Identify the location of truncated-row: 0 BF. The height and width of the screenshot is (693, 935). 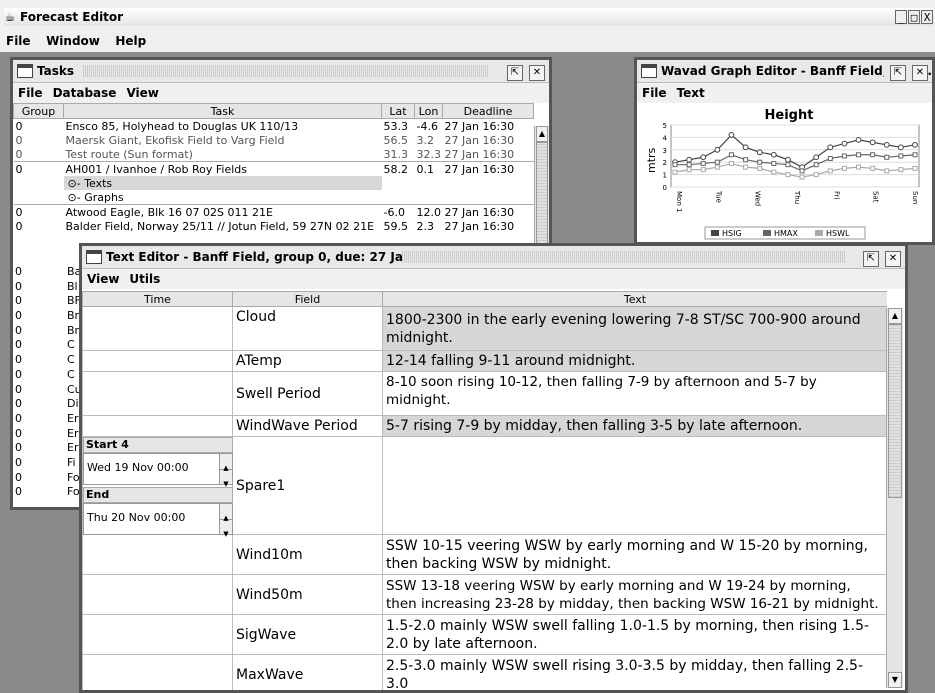
(48, 301).